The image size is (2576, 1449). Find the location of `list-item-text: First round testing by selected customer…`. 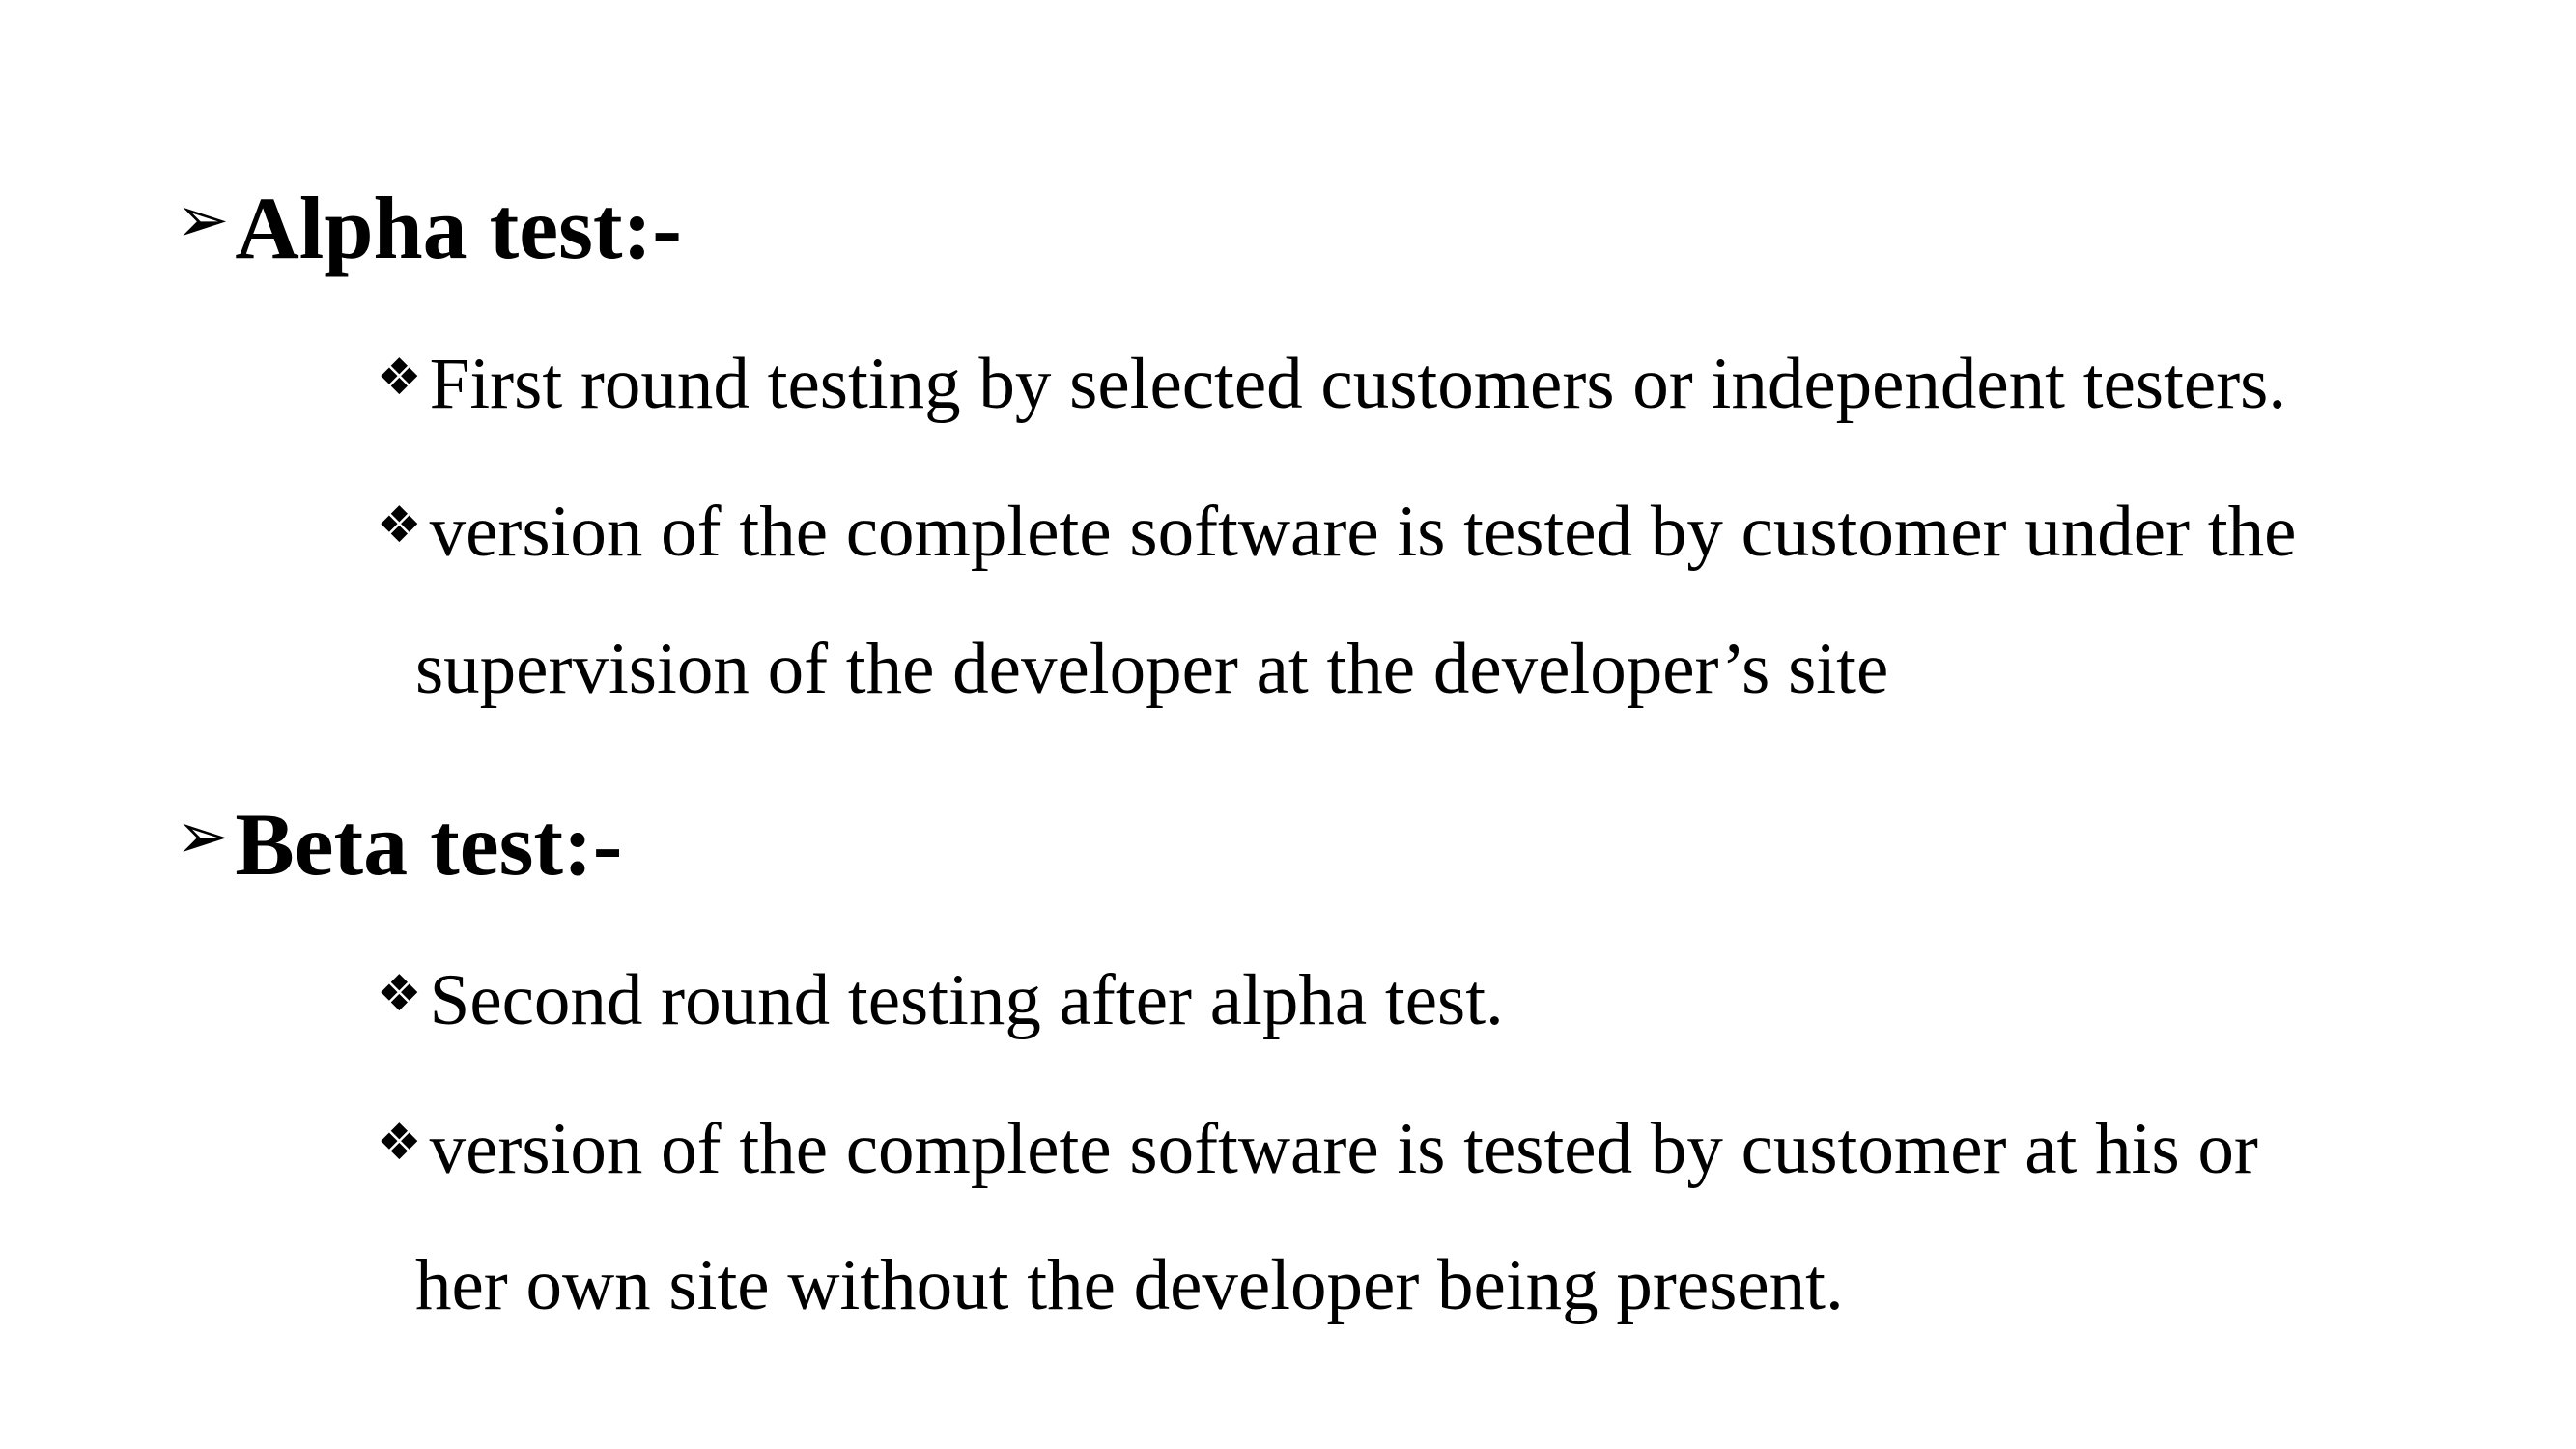

list-item-text: First round testing by selected customer… is located at coordinates (1358, 384).